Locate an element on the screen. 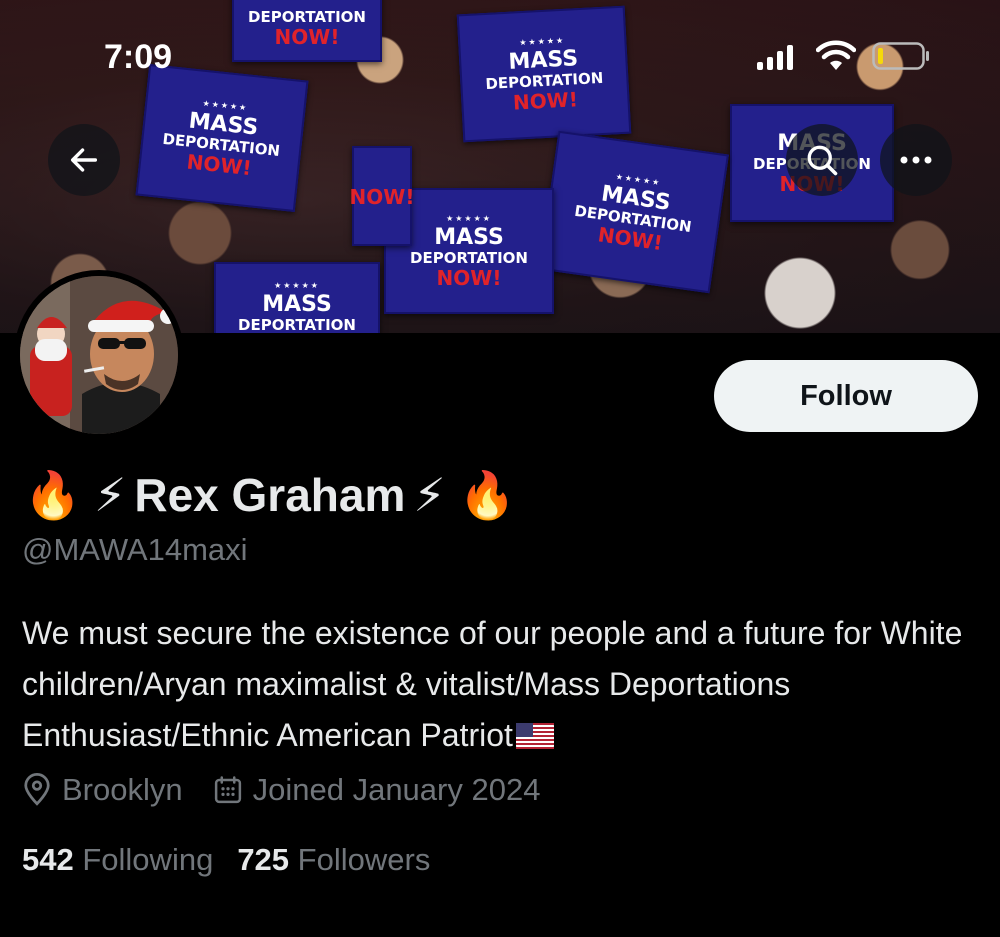 This screenshot has width=1000, height=937. location-text: Brooklyn is located at coordinates (122, 789).